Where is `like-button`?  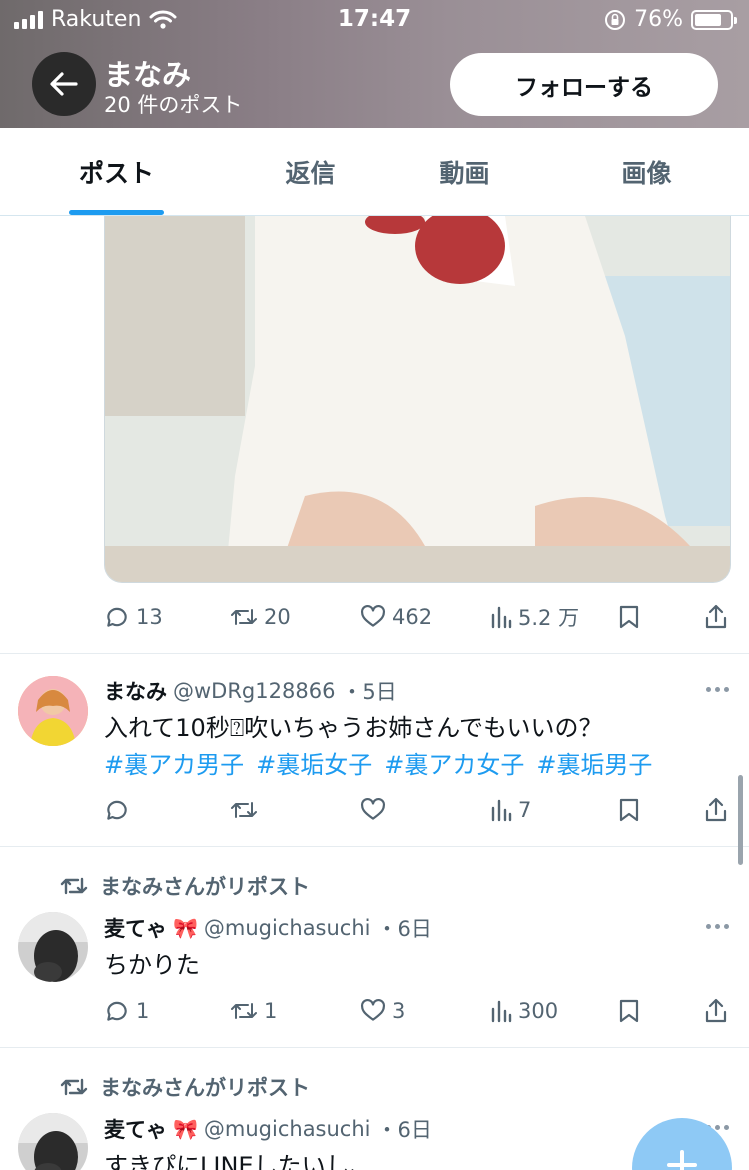
like-button is located at coordinates (376, 810).